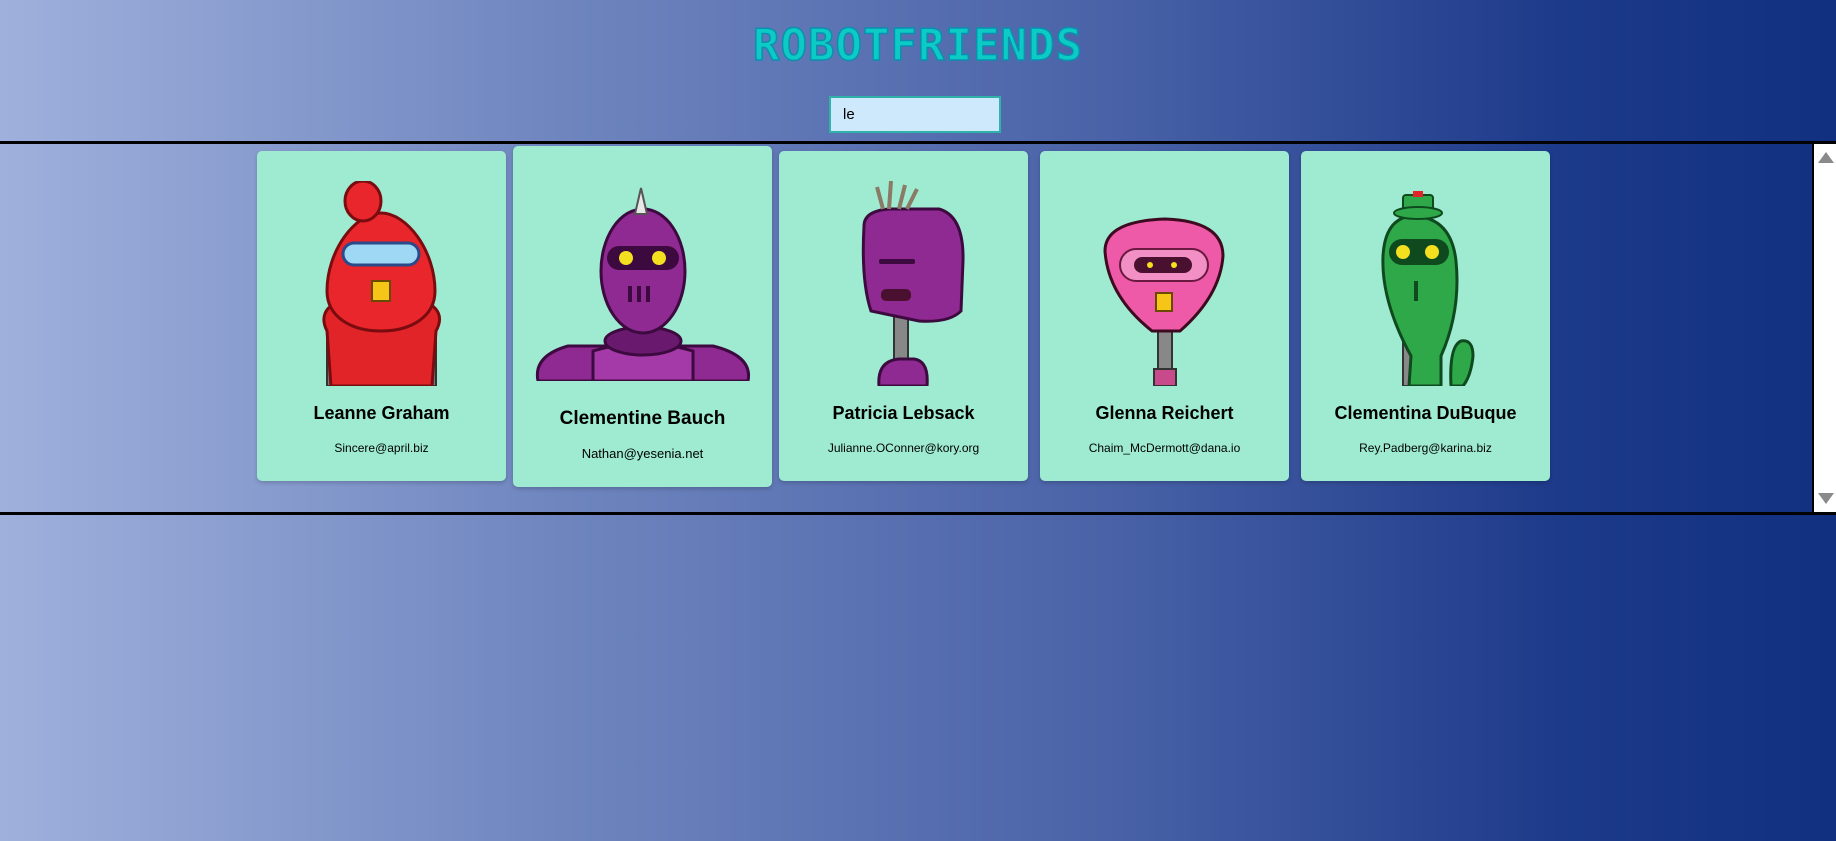 The height and width of the screenshot is (841, 1836). I want to click on robot-name: Clementina DuBuque, so click(1425, 413).